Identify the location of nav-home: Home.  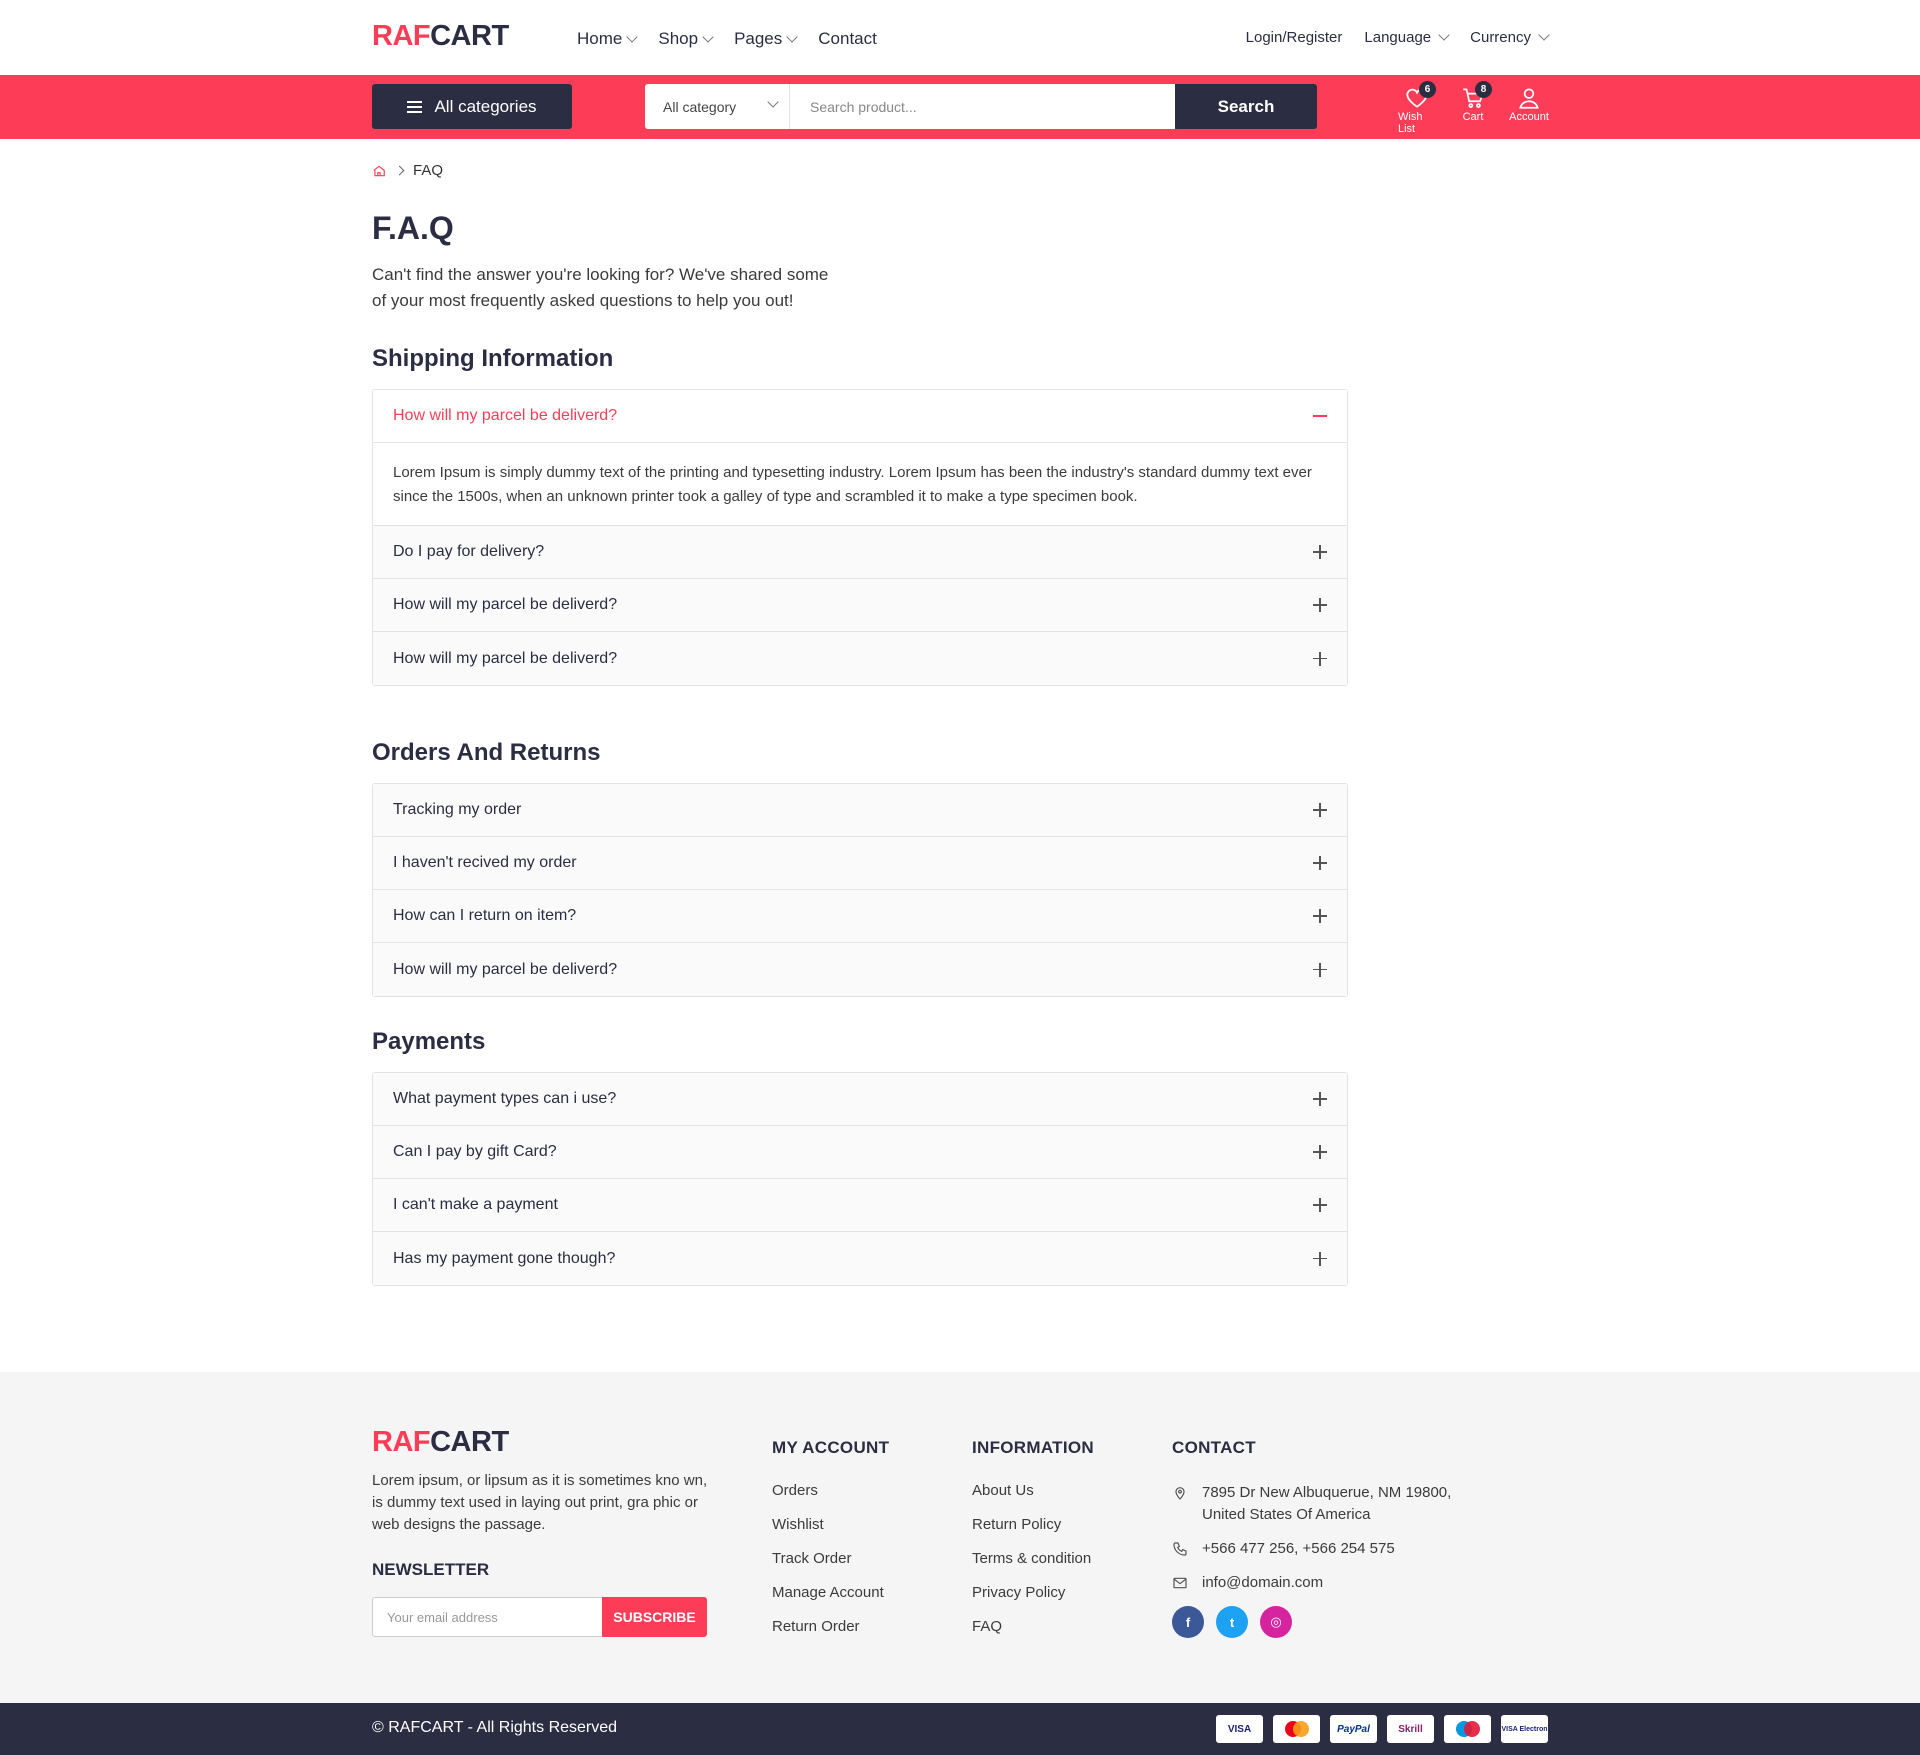
(608, 39).